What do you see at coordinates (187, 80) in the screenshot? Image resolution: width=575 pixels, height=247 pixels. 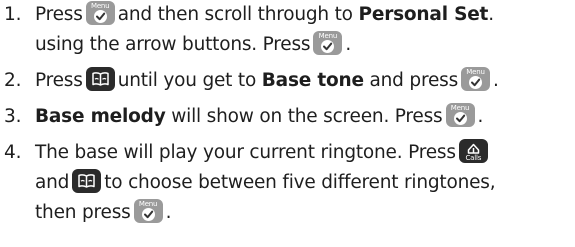 I see `step-text-segment: until you get to` at bounding box center [187, 80].